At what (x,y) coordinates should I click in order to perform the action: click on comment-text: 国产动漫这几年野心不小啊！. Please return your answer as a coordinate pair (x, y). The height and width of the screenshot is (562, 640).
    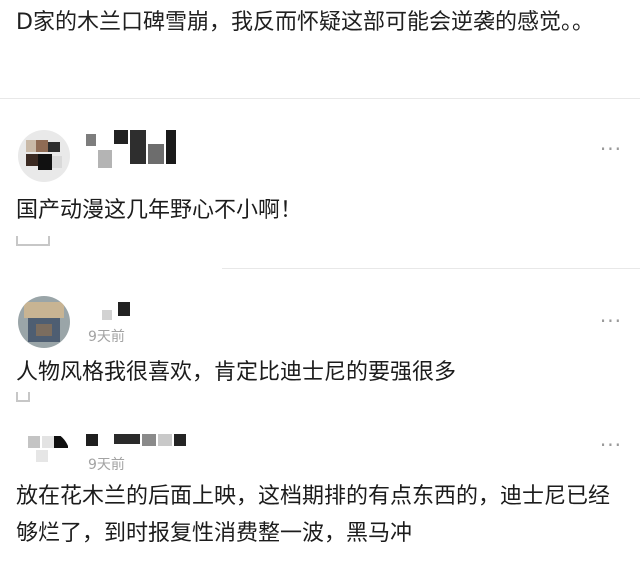
    Looking at the image, I should click on (159, 210).